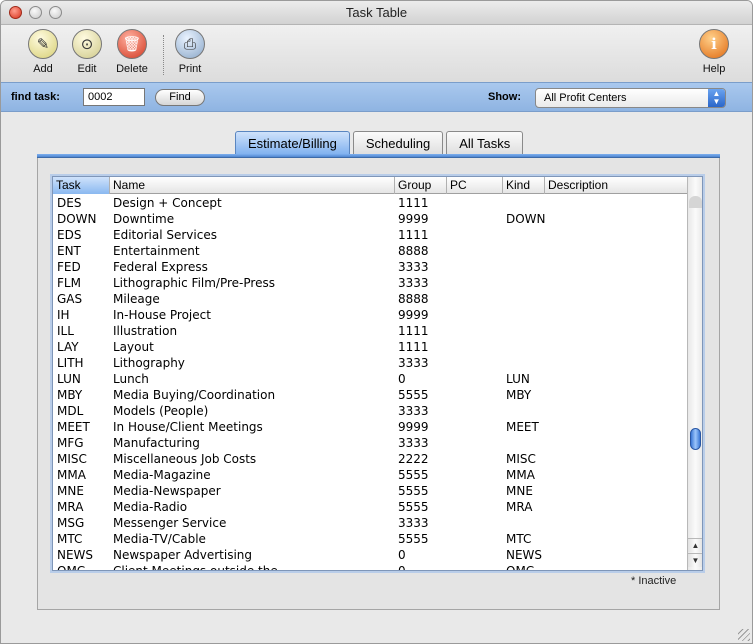  I want to click on table-row: FLM Lithographic Film/Pre-Press 3333, so click(370, 283).